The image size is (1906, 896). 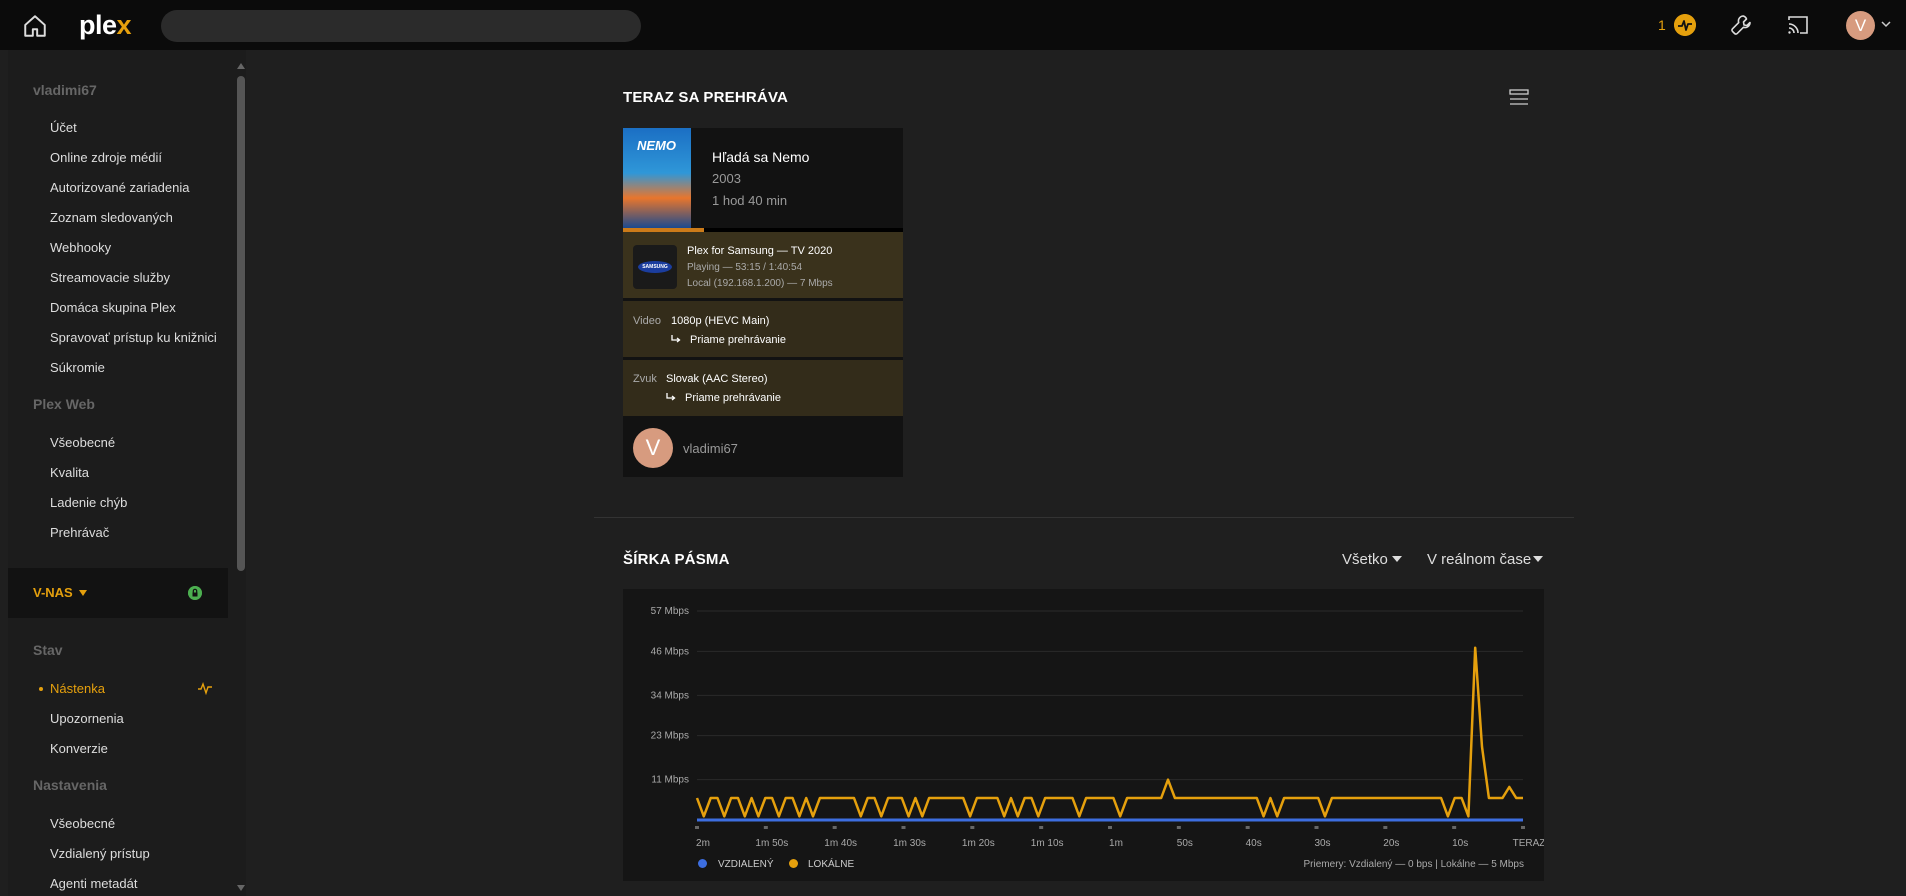 What do you see at coordinates (760, 251) in the screenshot?
I see `player-name: Plex for Samsung — TV 2020` at bounding box center [760, 251].